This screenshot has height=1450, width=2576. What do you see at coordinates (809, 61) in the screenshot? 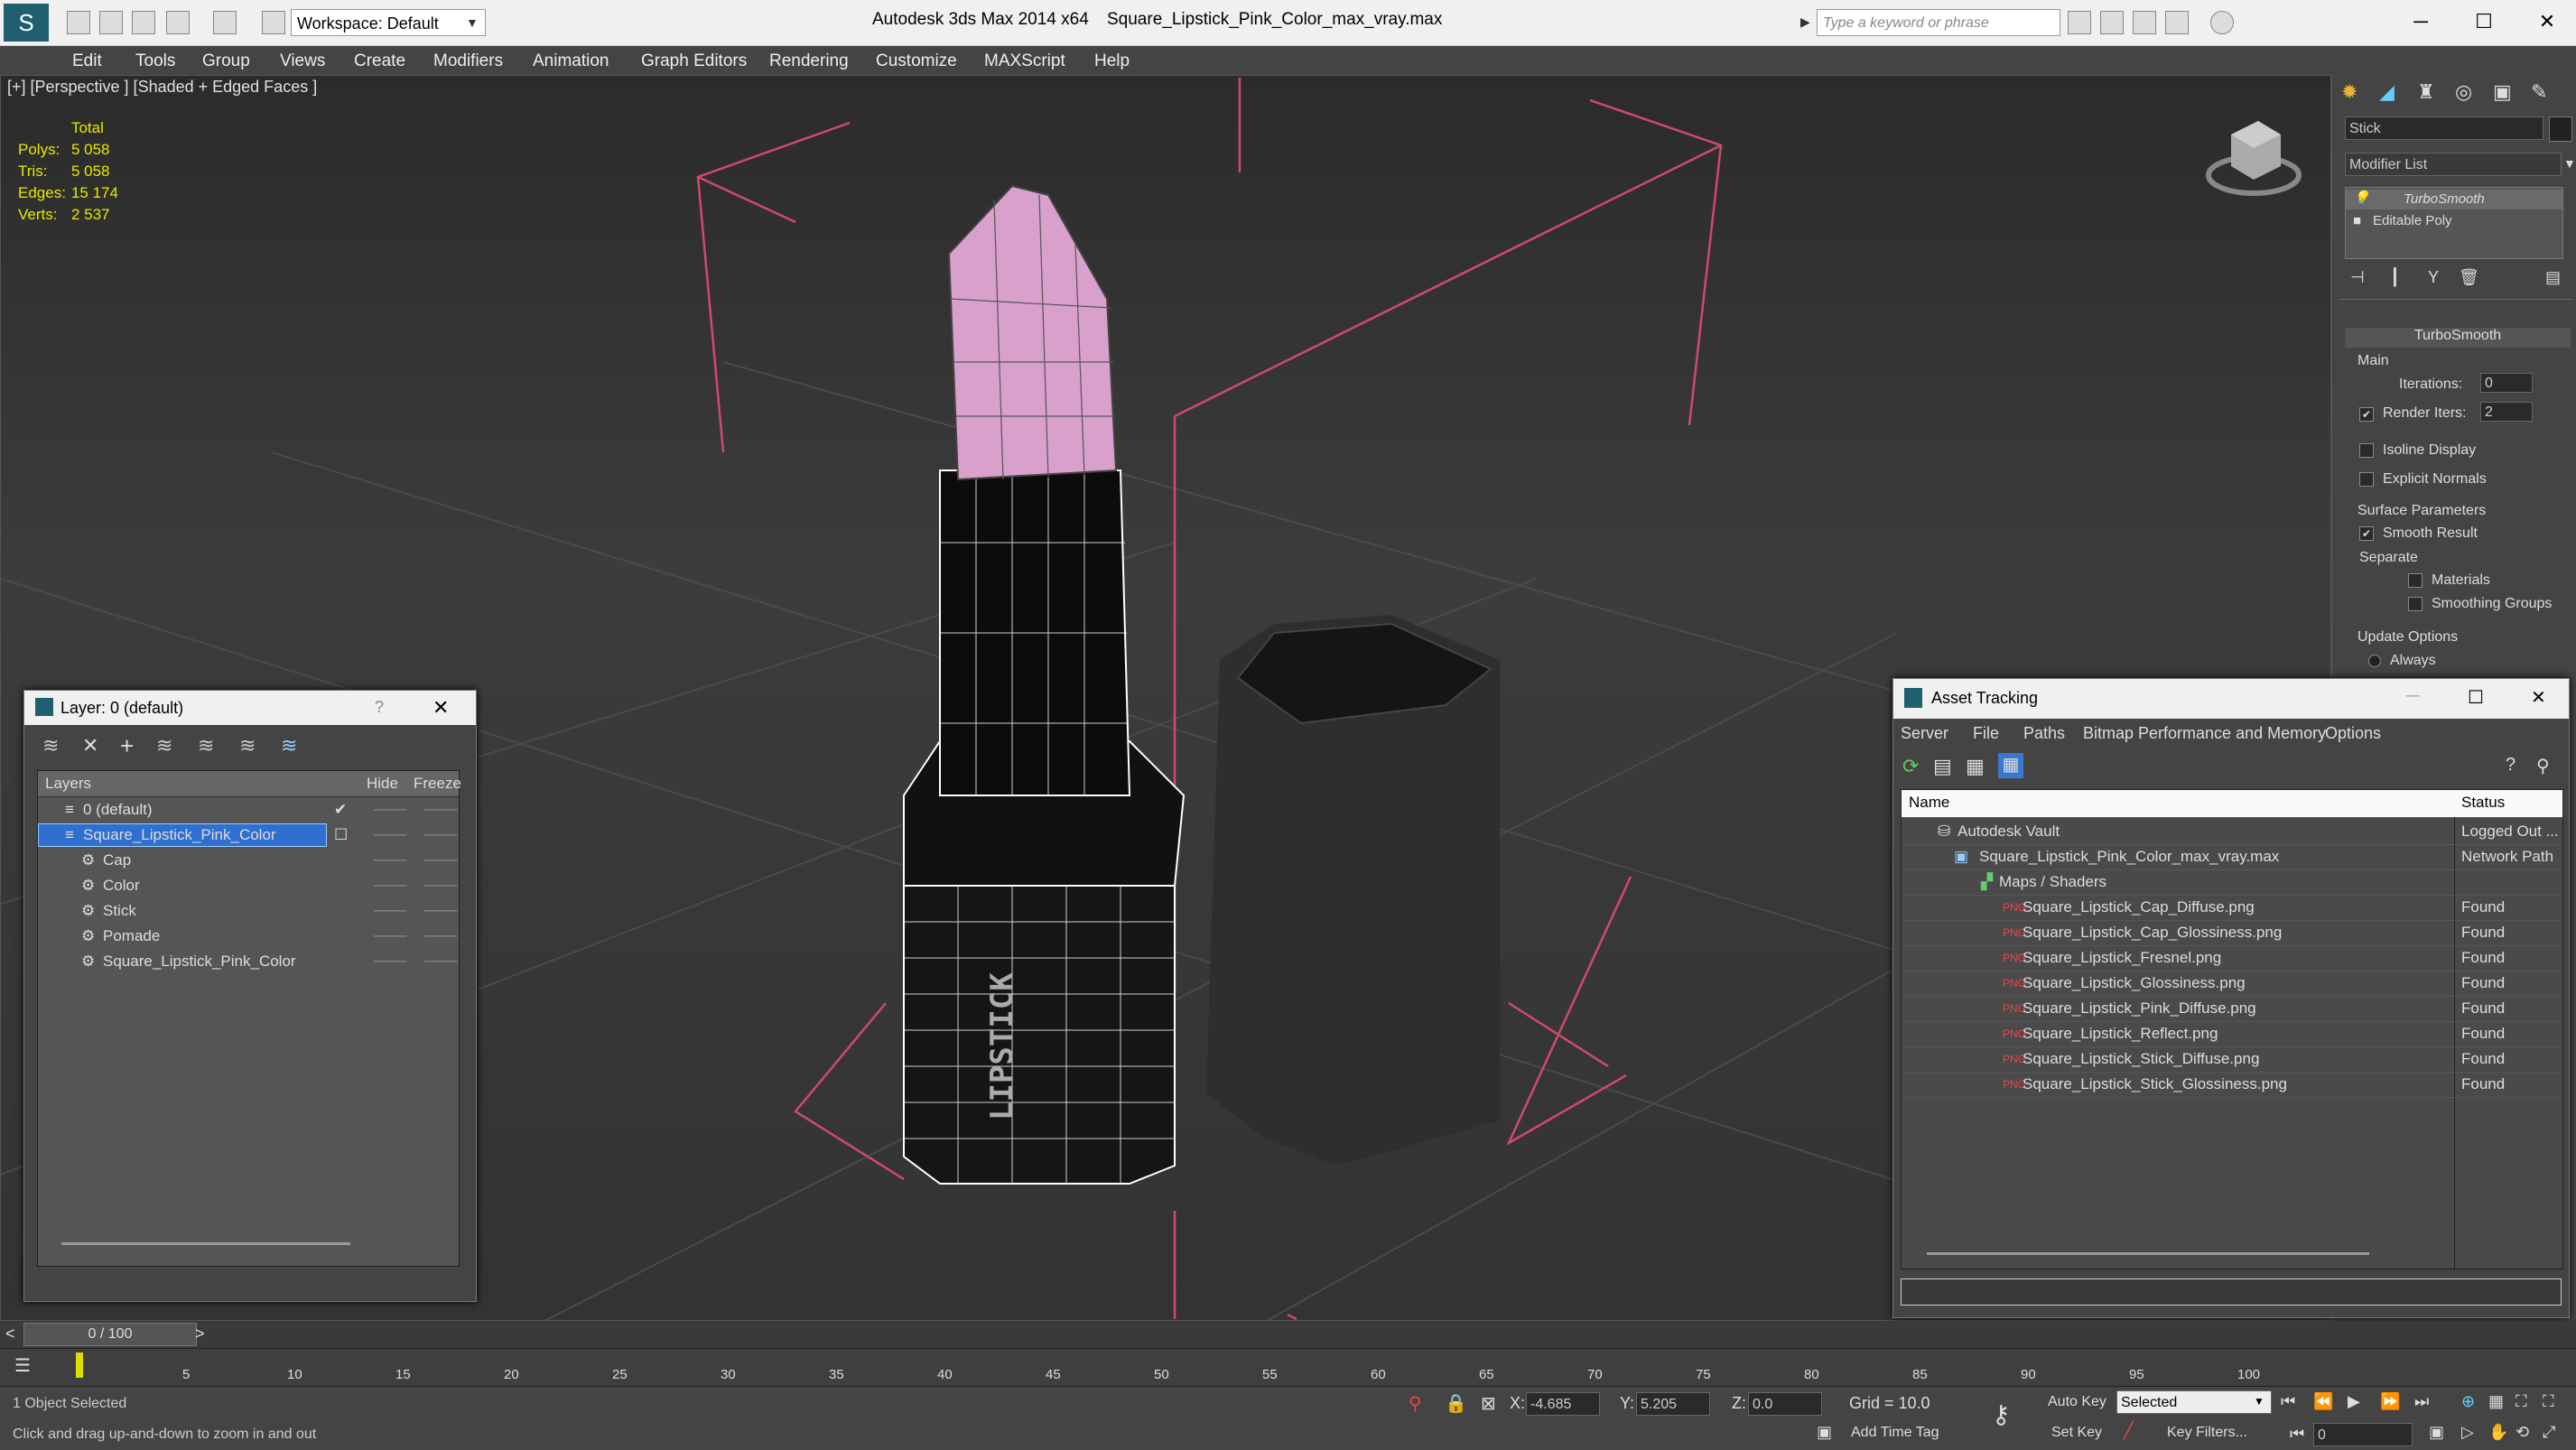
I see `menu-rendering: Rendering` at bounding box center [809, 61].